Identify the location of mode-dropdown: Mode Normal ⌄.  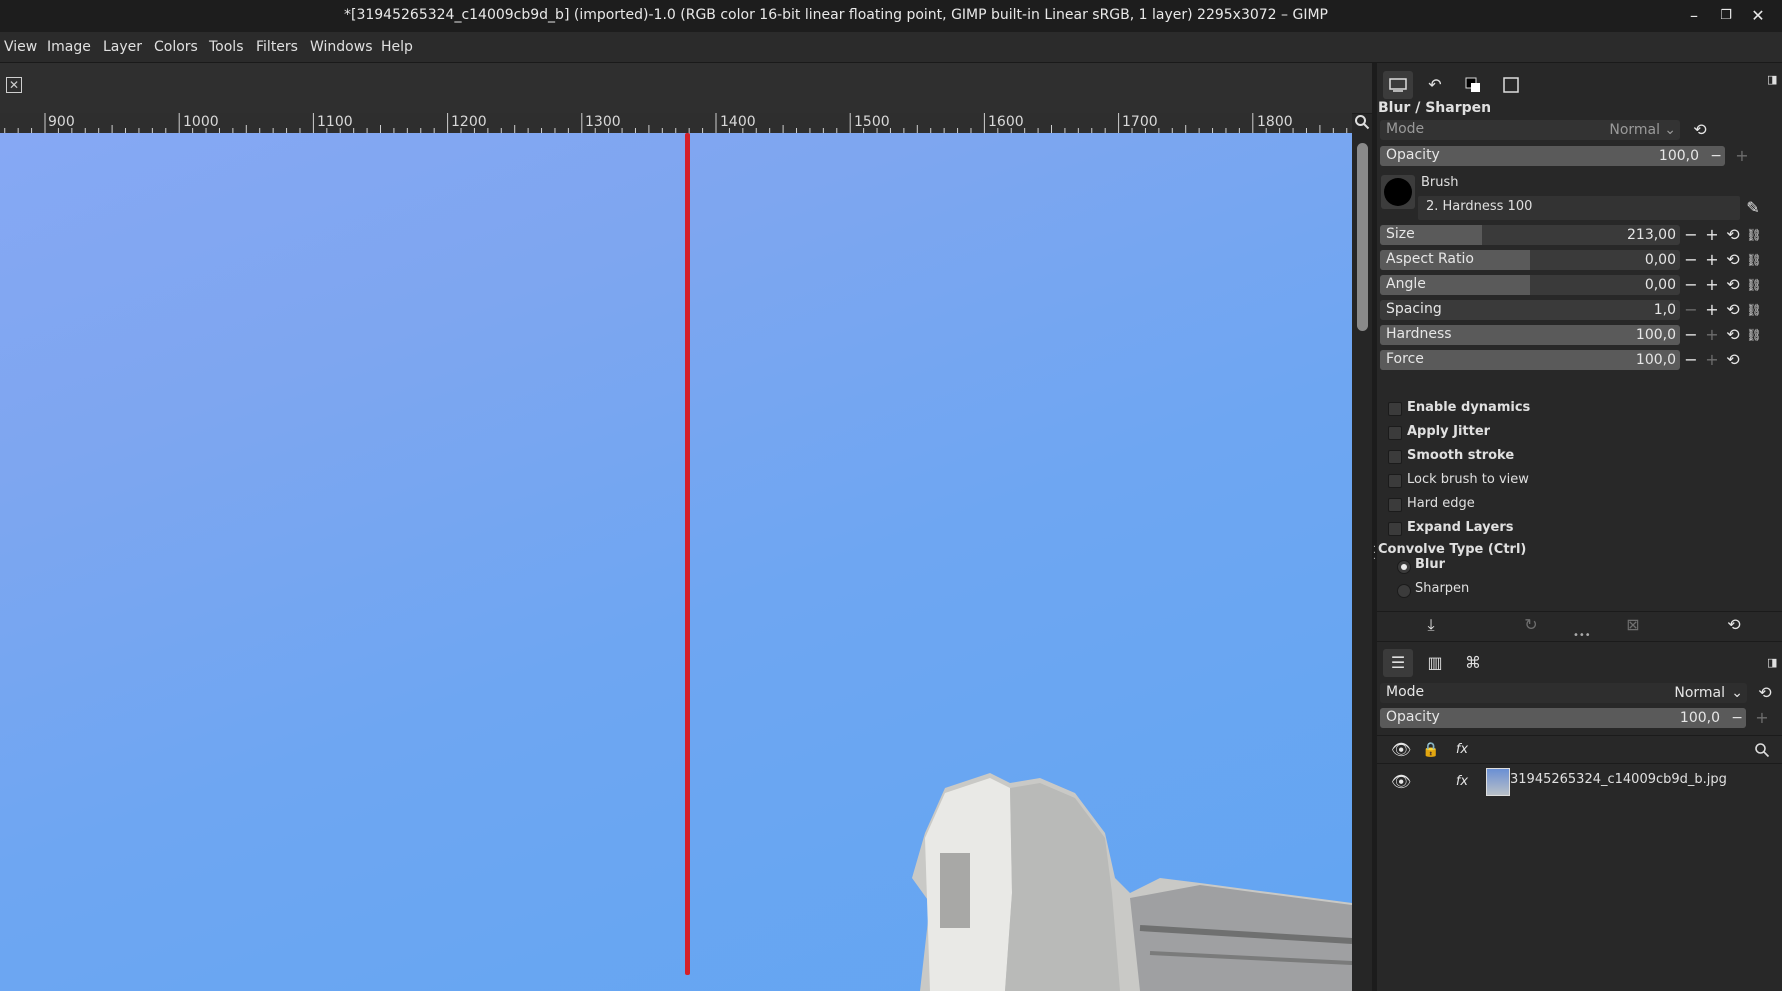
(1530, 130).